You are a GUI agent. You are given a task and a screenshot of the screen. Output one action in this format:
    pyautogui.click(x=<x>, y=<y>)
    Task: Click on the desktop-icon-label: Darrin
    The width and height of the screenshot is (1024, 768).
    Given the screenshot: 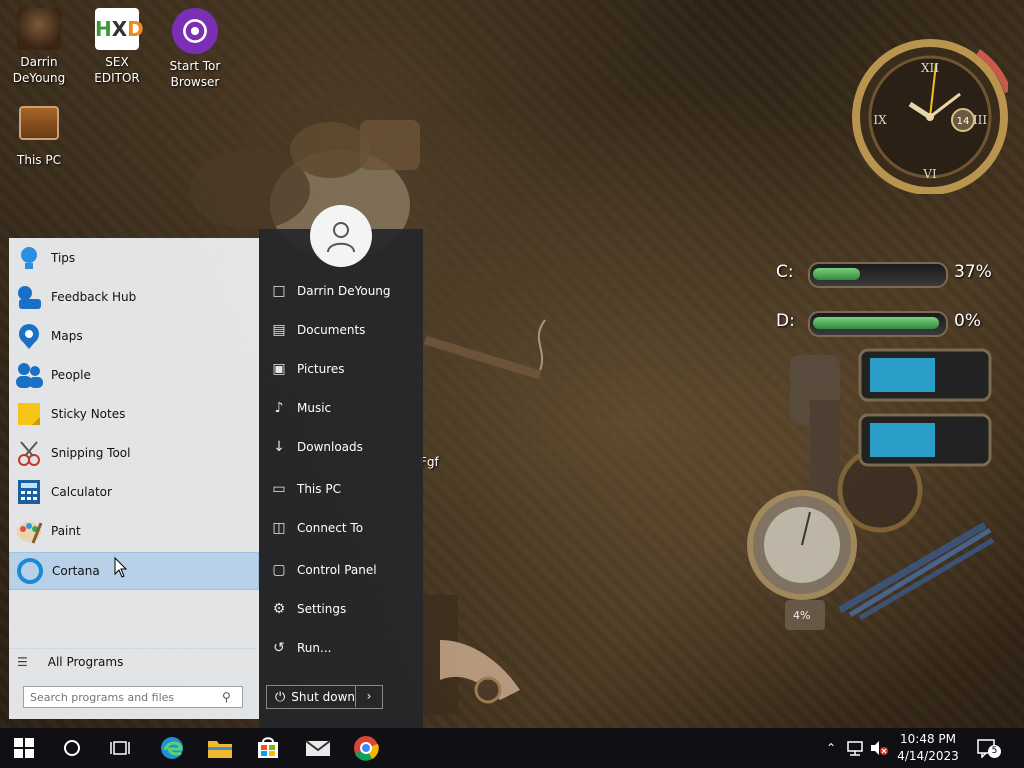 What is the action you would take?
    pyautogui.click(x=39, y=62)
    